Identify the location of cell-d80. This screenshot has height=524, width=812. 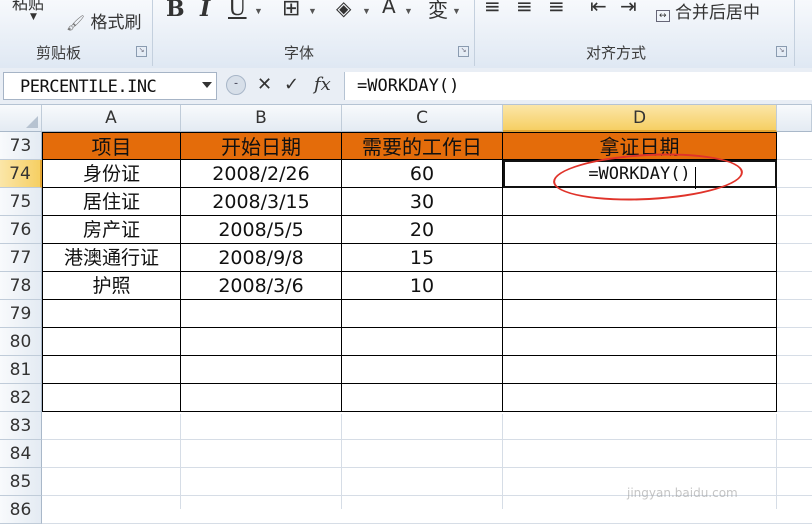
(640, 342).